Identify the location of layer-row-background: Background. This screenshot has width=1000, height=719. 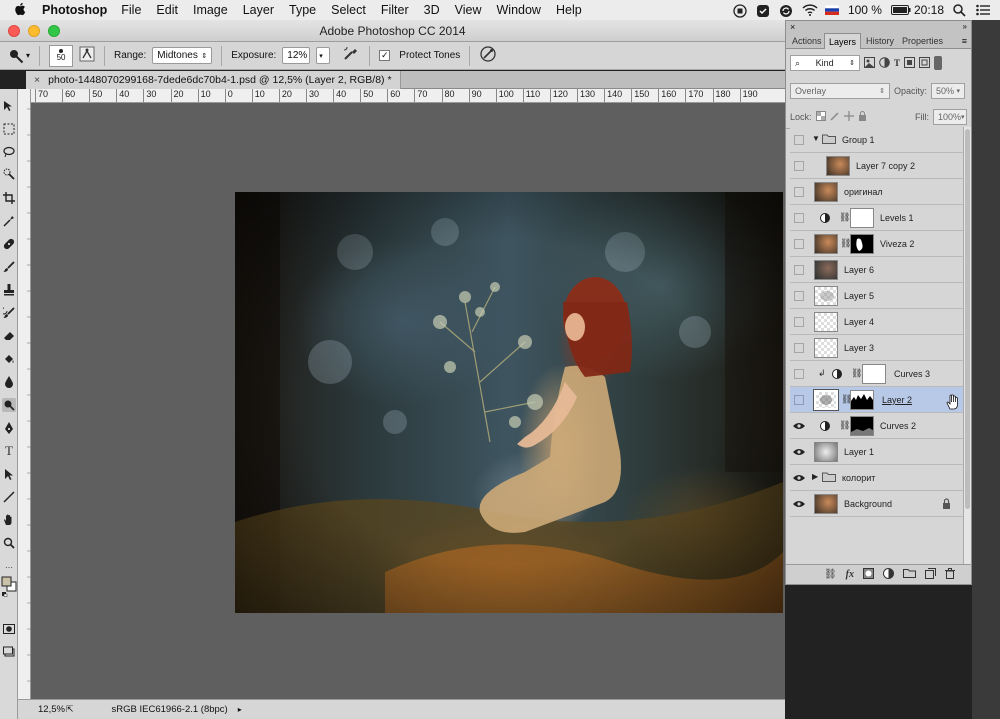
(876, 504).